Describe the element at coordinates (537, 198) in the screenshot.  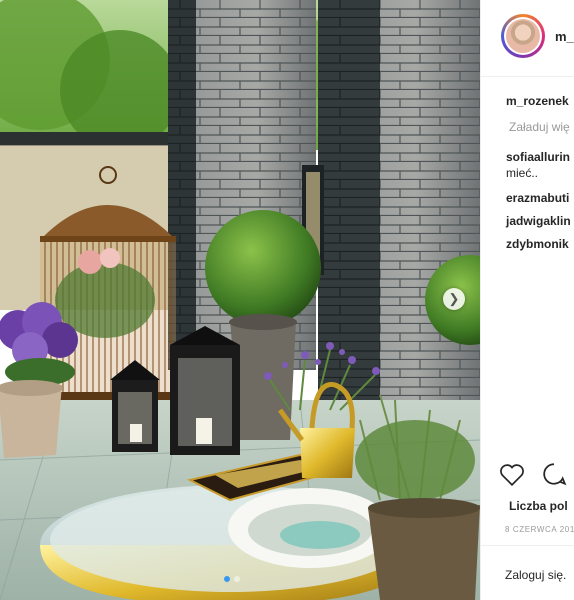
I see `comment-username: erazmabuti` at that location.